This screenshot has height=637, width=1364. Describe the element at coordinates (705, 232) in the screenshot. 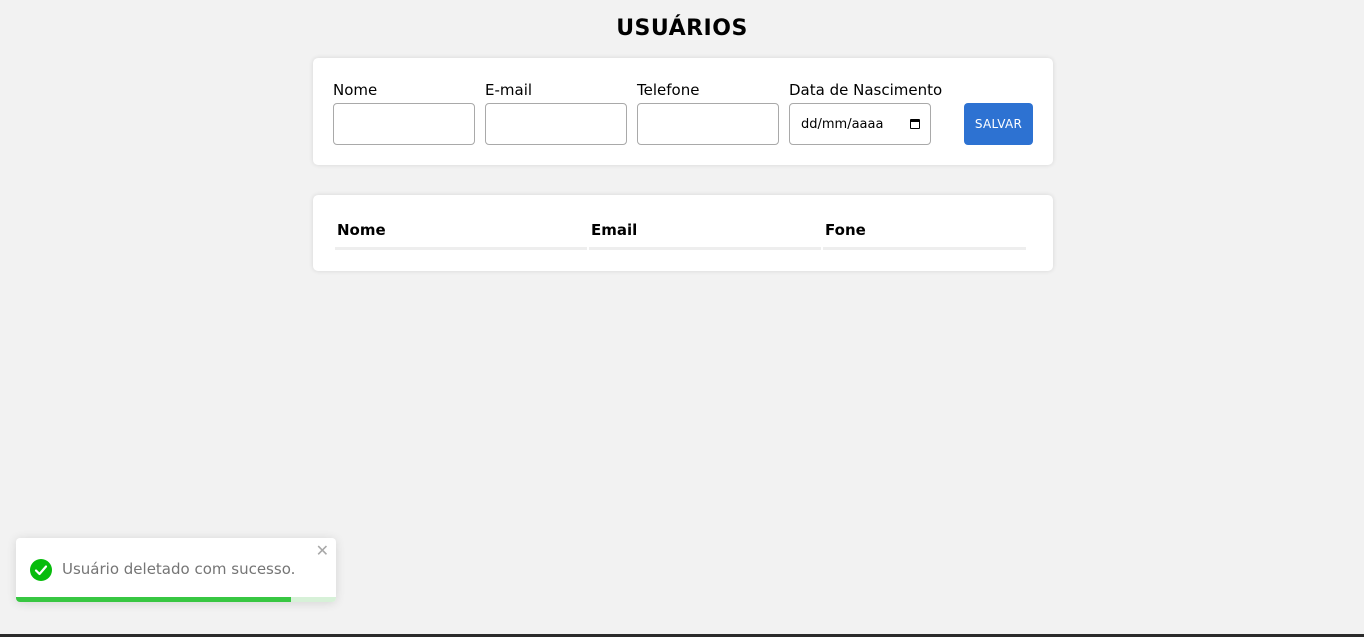

I see `column-header-email: Email` at that location.